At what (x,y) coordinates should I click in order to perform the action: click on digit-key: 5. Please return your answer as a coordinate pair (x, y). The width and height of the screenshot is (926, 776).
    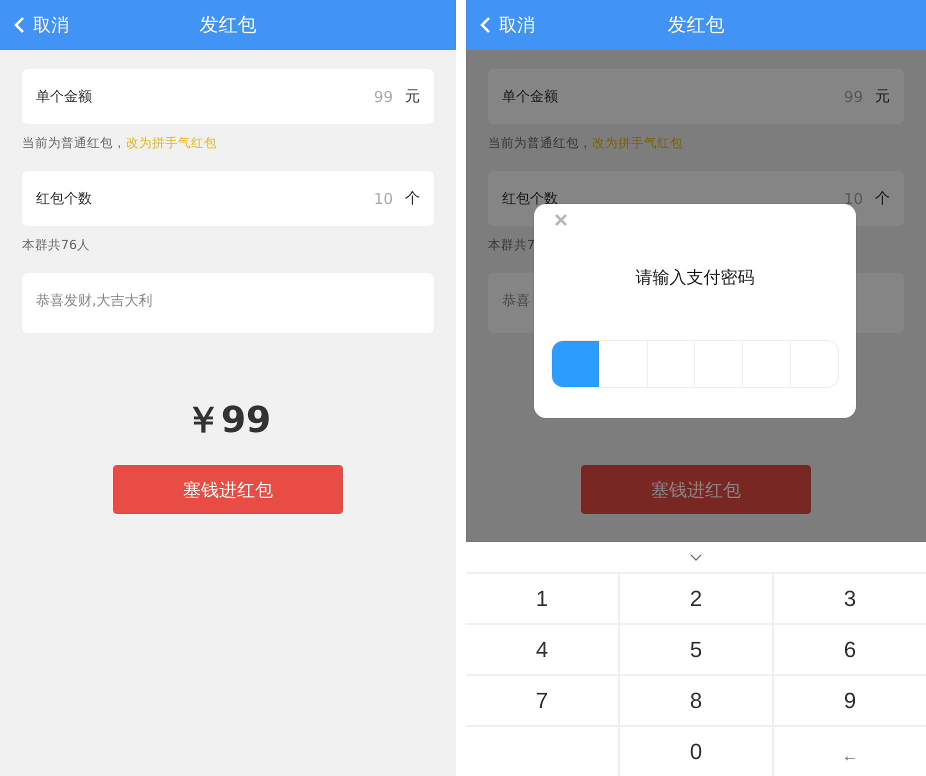
    Looking at the image, I should click on (696, 649).